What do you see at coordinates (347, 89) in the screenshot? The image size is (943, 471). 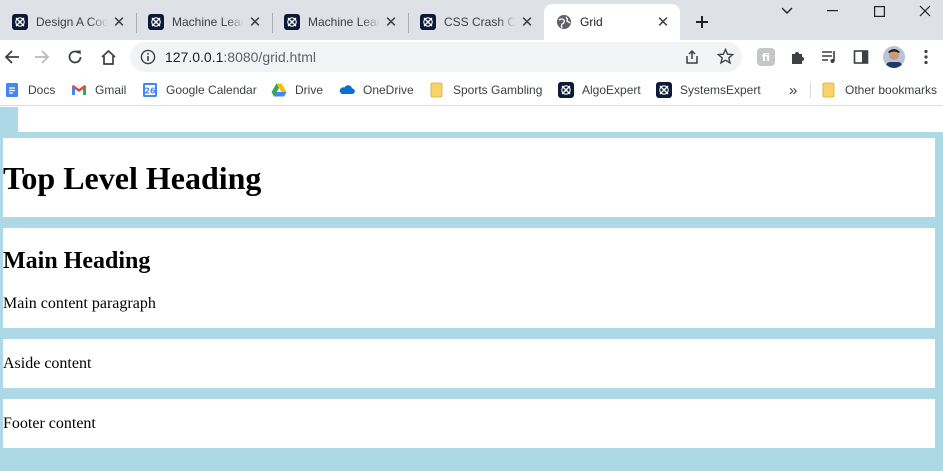 I see `onedrive-icon` at bounding box center [347, 89].